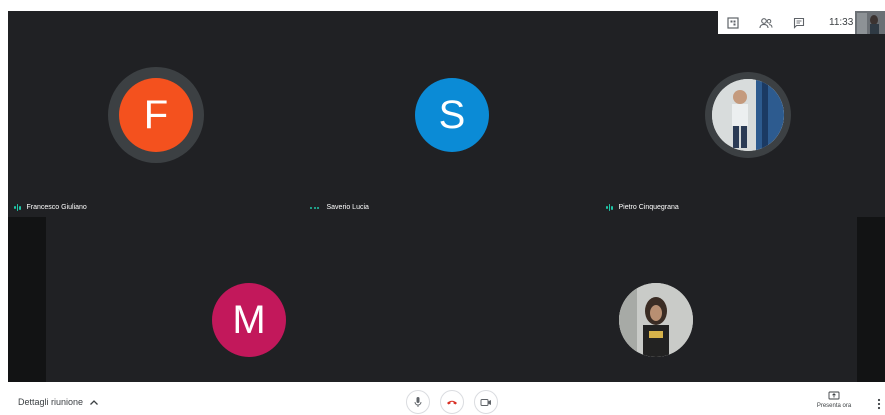 This screenshot has width=885, height=415. I want to click on present-now-button: Presenta ora, so click(834, 400).